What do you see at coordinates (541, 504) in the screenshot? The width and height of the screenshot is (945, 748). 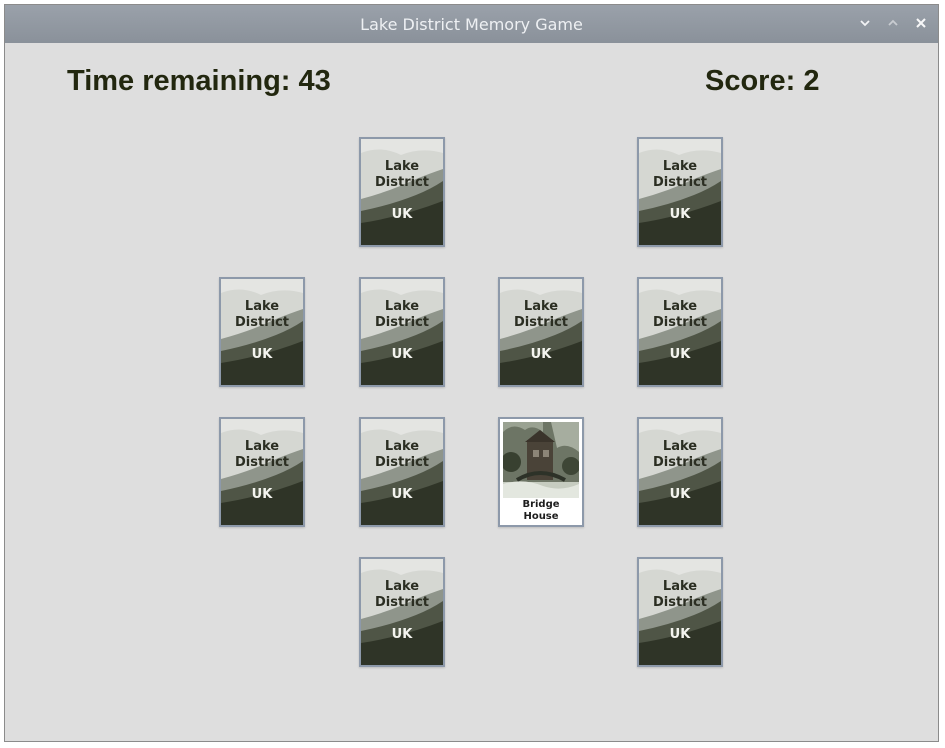 I see `card-caption-line: Bridge` at bounding box center [541, 504].